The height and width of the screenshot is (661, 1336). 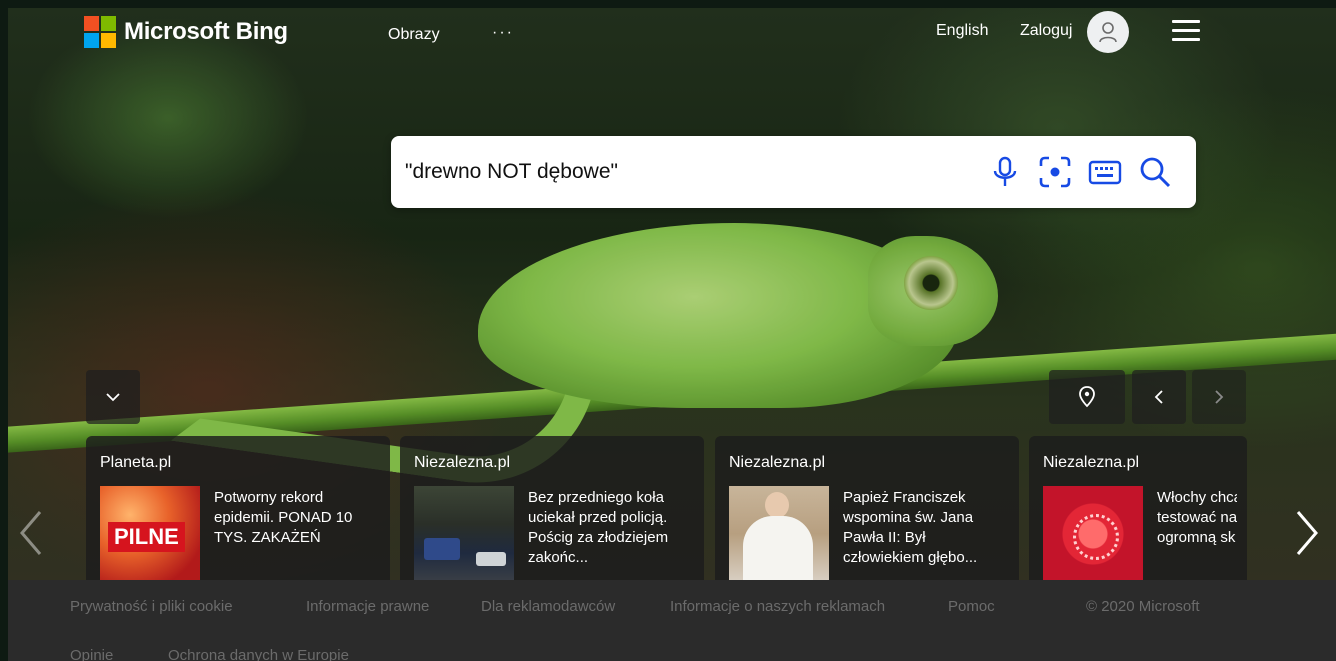 I want to click on search-box, so click(x=793, y=172).